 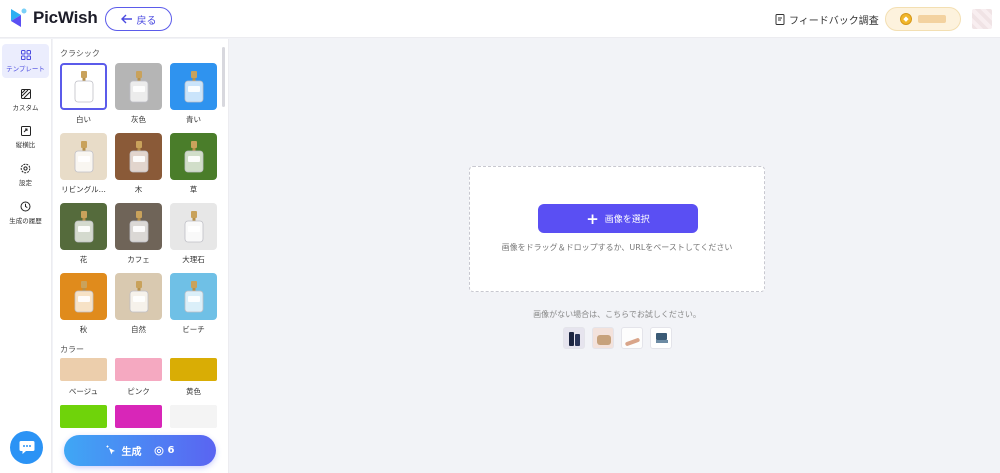 What do you see at coordinates (982, 19) in the screenshot?
I see `avatar` at bounding box center [982, 19].